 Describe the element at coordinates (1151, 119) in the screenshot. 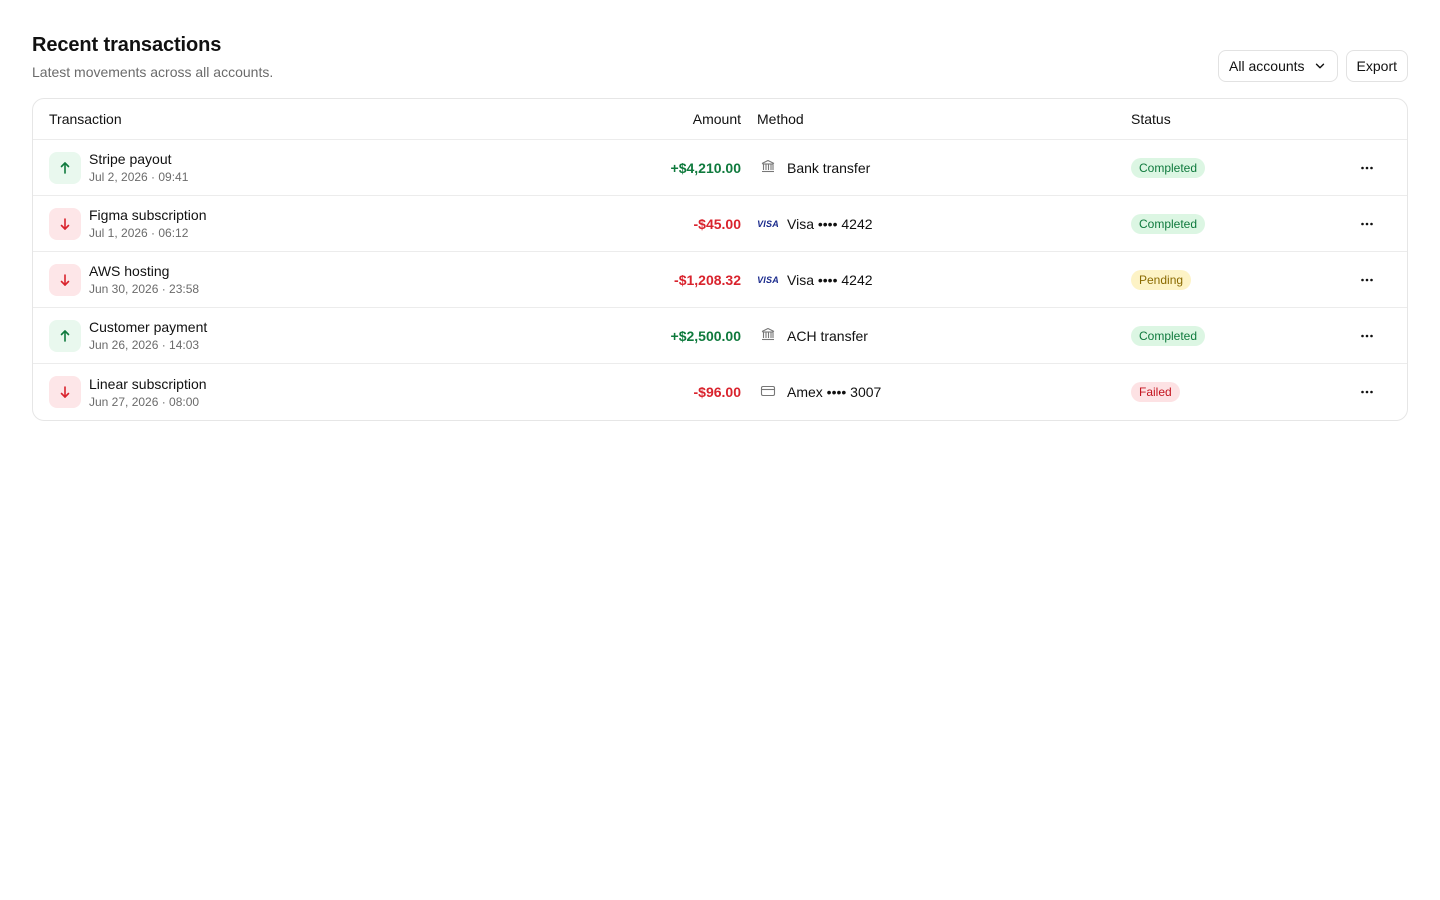

I see `column-header-status: Status` at that location.